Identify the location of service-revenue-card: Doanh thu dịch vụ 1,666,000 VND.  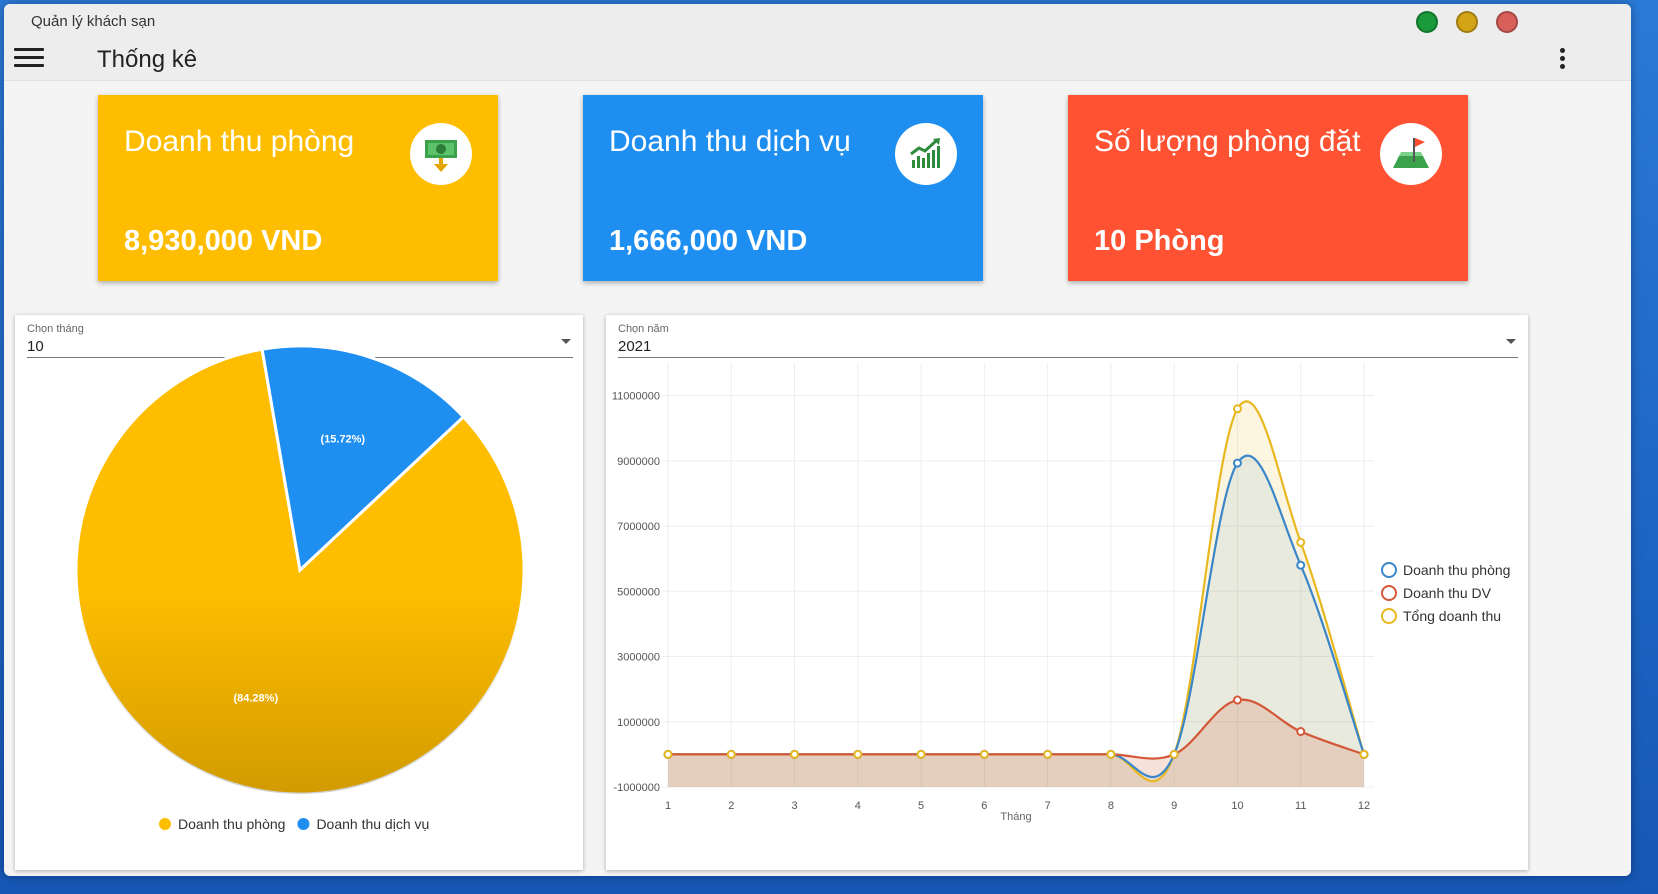
(783, 188).